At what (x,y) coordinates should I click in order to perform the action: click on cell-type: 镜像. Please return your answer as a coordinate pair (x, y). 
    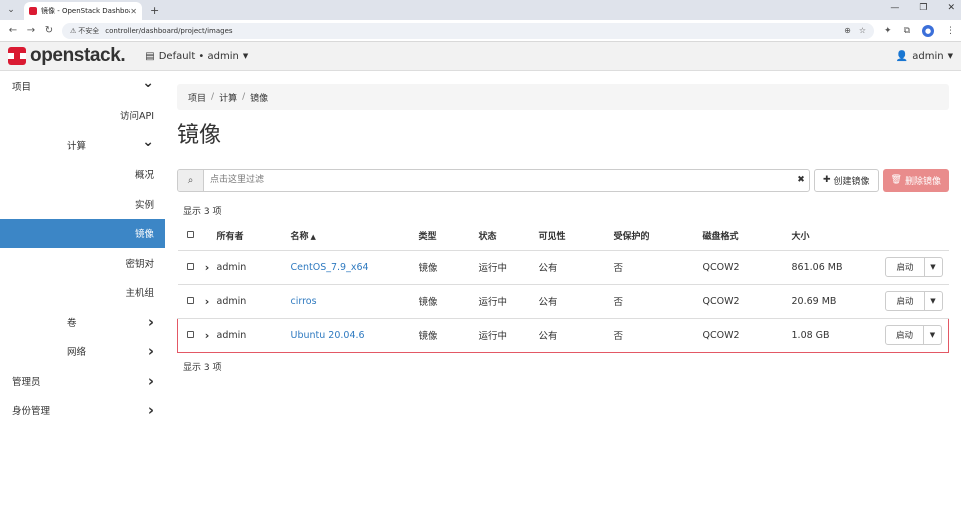
    Looking at the image, I should click on (448, 267).